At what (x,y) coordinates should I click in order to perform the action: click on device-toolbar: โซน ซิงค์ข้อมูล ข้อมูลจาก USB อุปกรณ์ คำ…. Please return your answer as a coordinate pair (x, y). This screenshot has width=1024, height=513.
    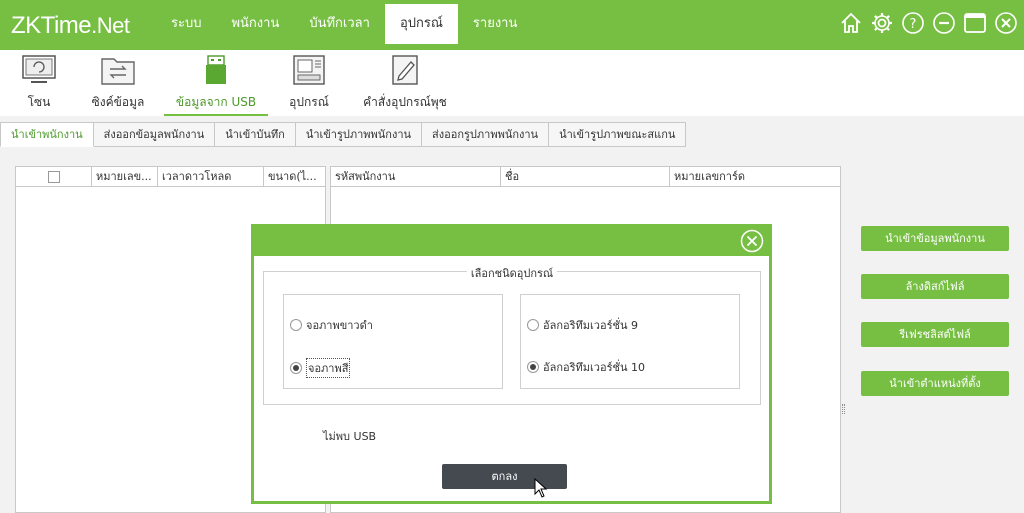
    Looking at the image, I should click on (512, 83).